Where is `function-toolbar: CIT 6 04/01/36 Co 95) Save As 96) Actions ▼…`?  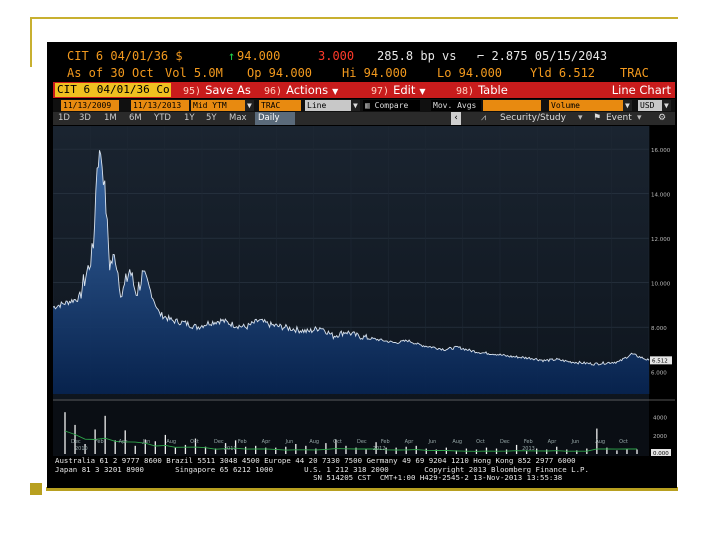 function-toolbar: CIT 6 04/01/36 Co 95) Save As 96) Actions ▼… is located at coordinates (364, 90).